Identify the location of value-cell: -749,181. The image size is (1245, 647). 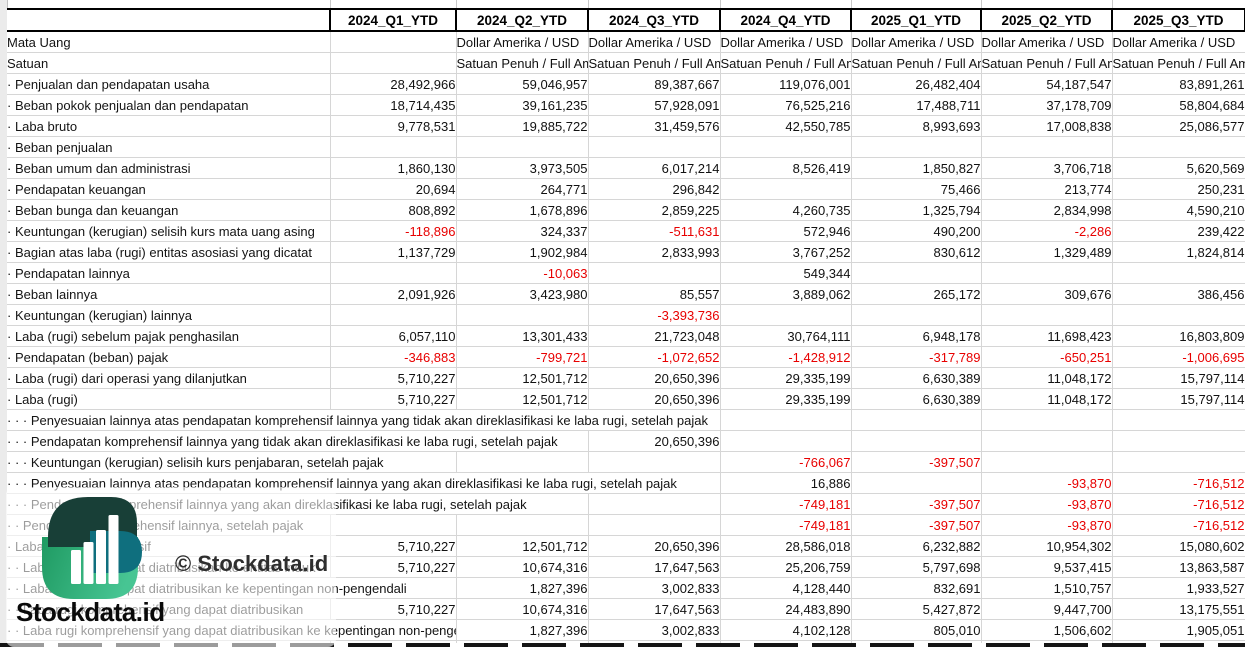
(786, 525).